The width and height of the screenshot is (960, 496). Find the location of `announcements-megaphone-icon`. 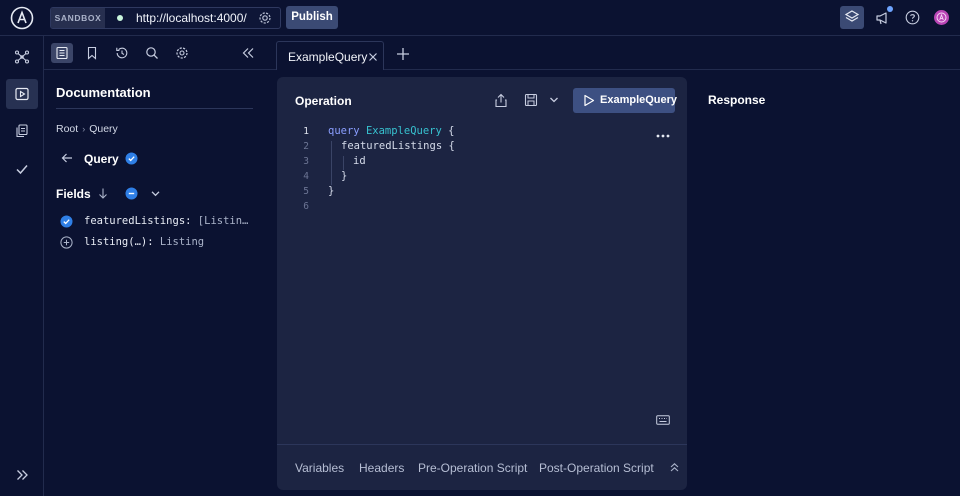

announcements-megaphone-icon is located at coordinates (883, 18).